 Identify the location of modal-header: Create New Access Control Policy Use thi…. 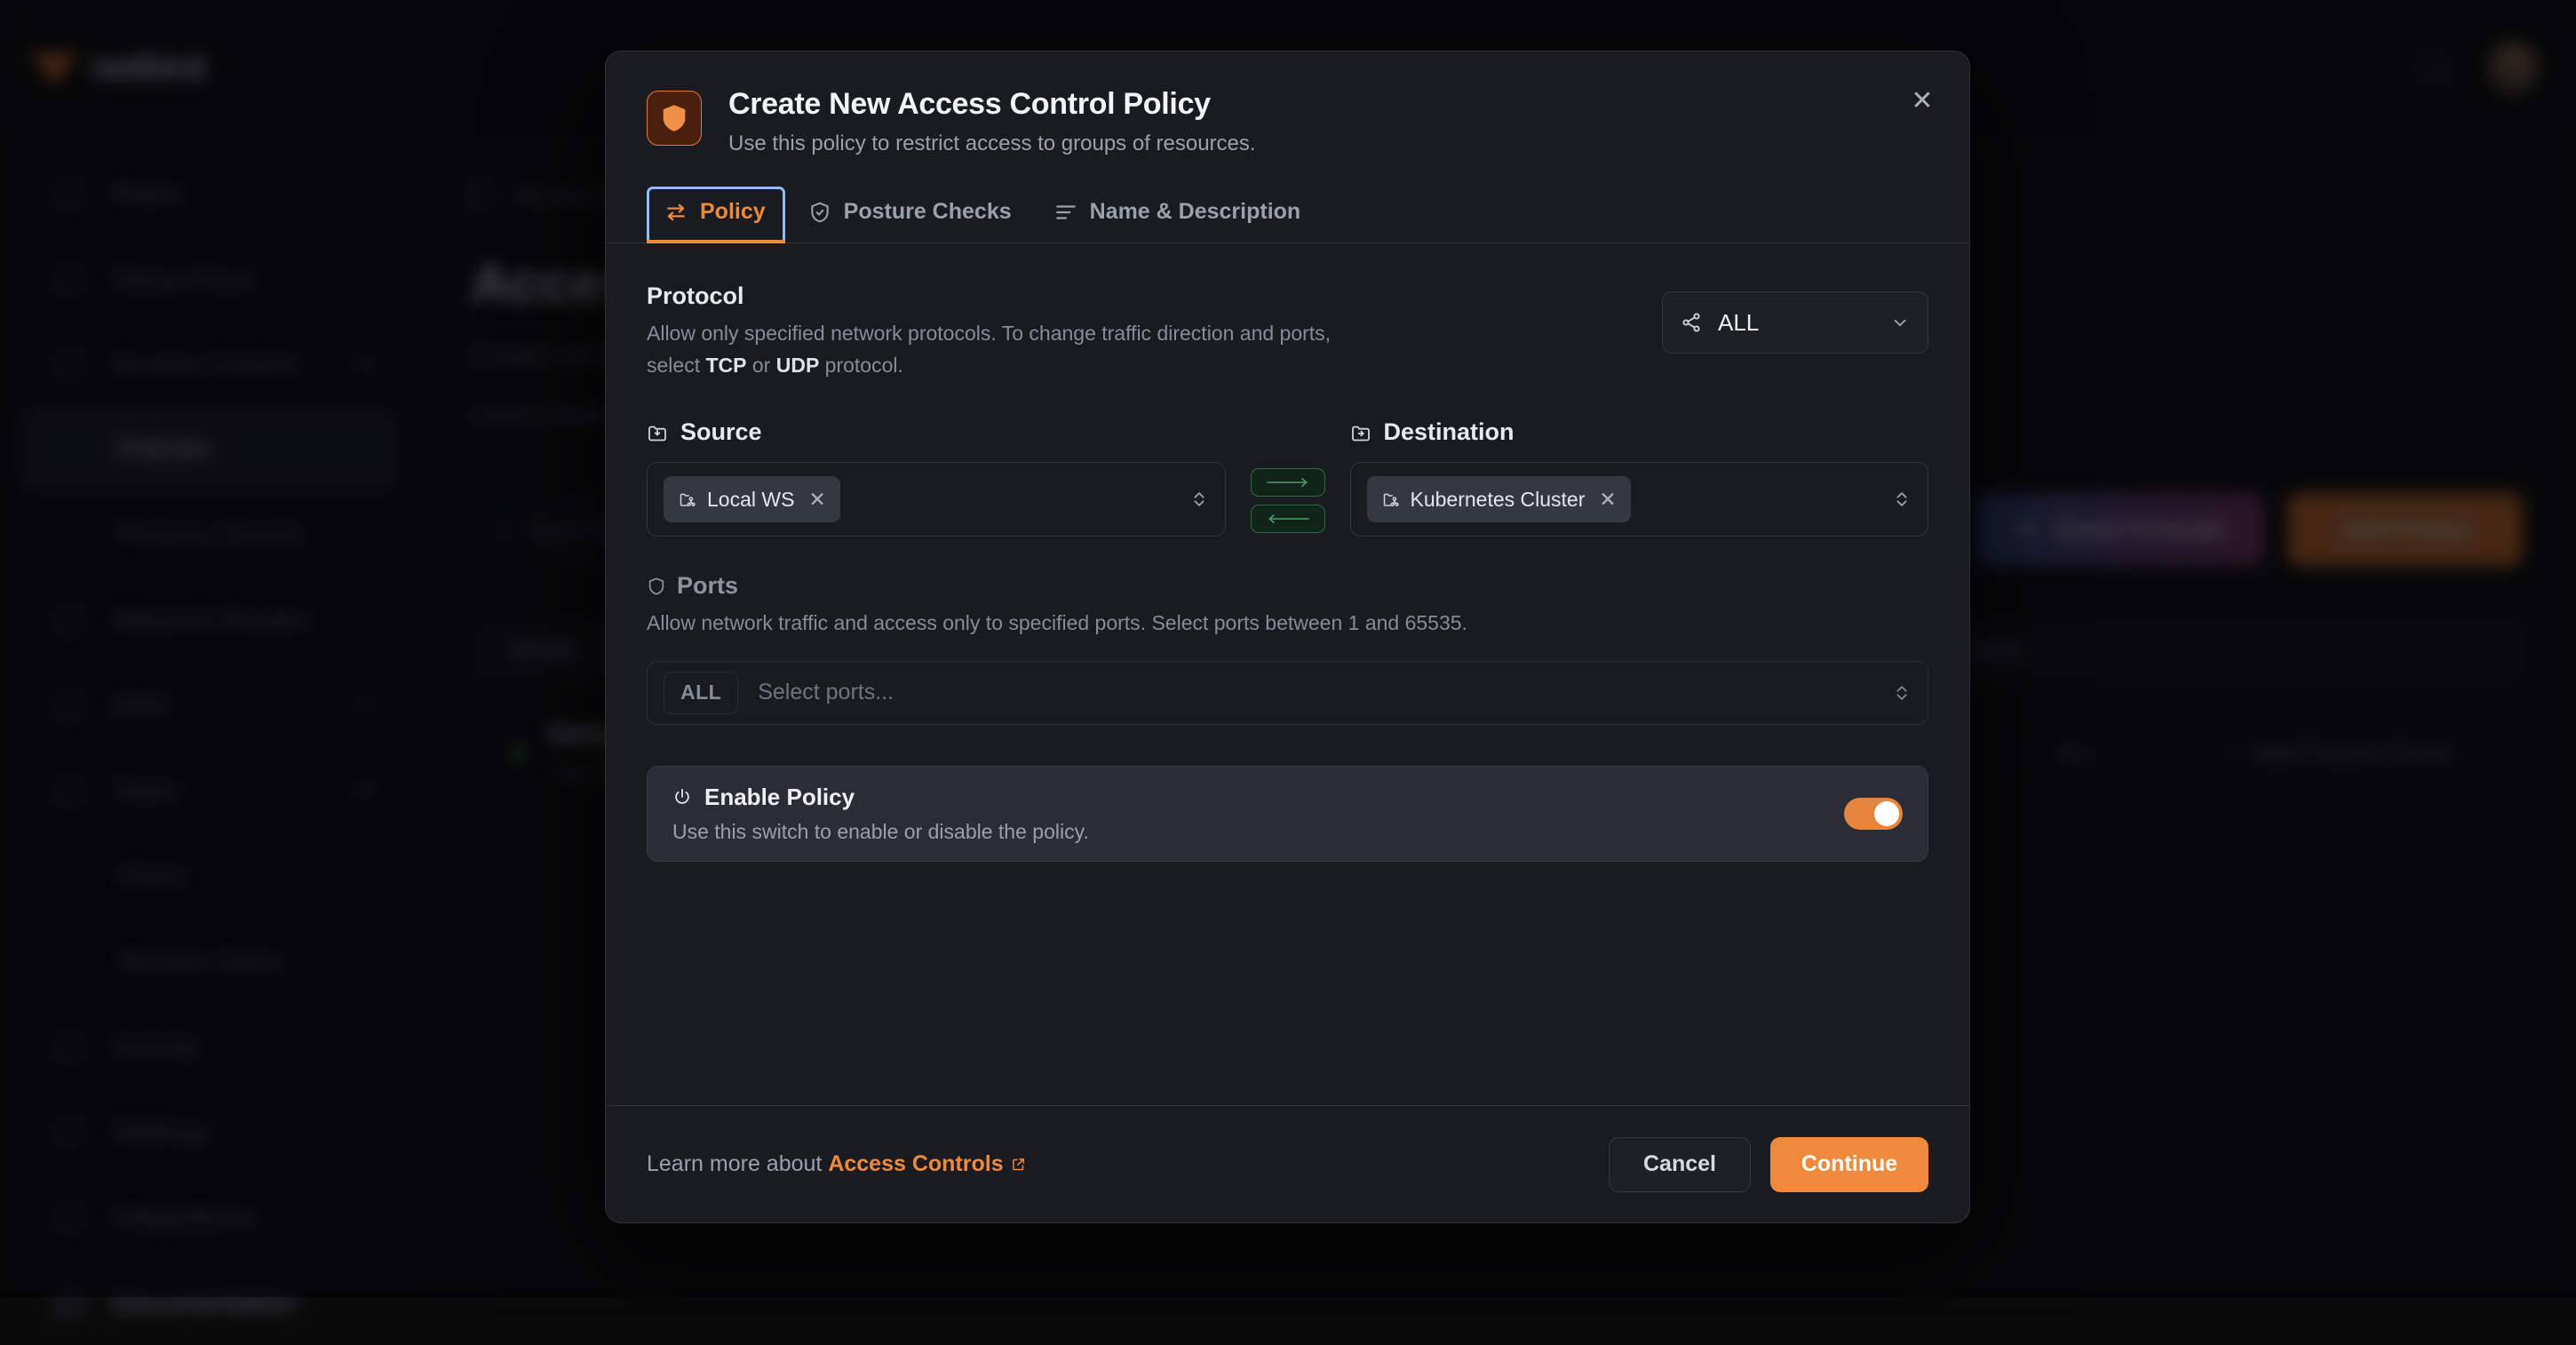
(1287, 147).